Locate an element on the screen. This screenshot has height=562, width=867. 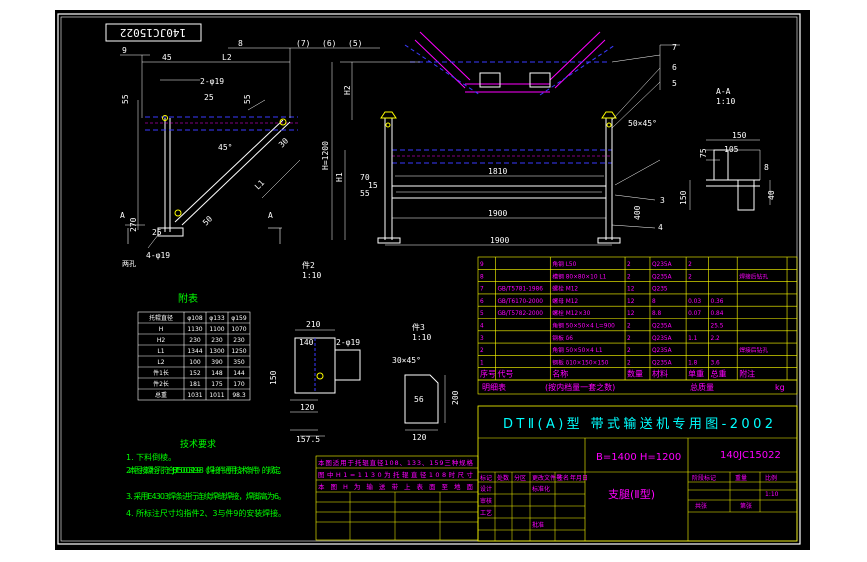
bom-cell: 代号 is located at coordinates (505, 374).